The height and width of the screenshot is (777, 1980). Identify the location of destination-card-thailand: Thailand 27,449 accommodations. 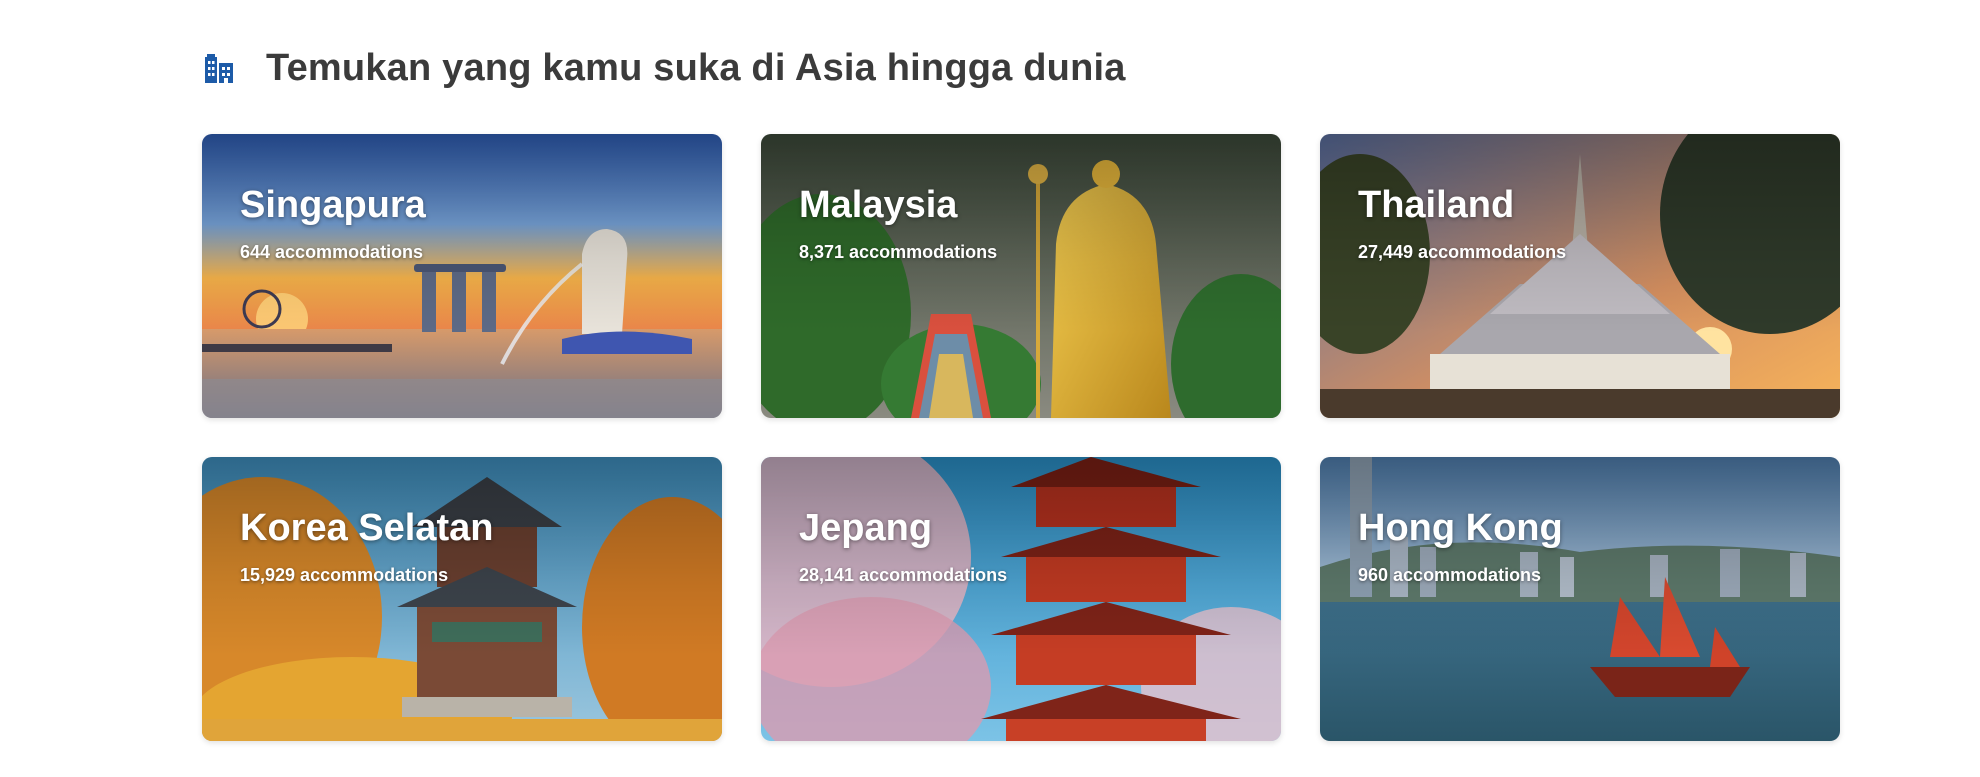
(1580, 276).